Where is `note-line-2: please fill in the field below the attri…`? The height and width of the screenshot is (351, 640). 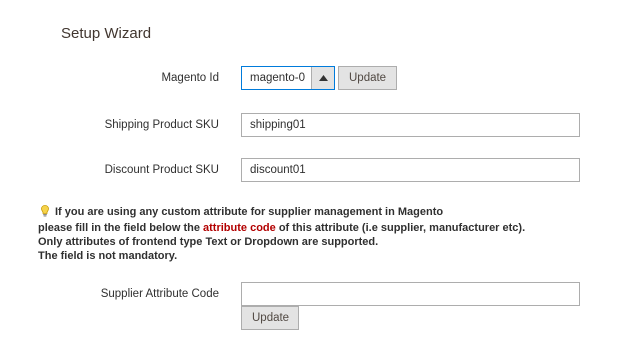
note-line-2: please fill in the field below the attri… is located at coordinates (281, 228).